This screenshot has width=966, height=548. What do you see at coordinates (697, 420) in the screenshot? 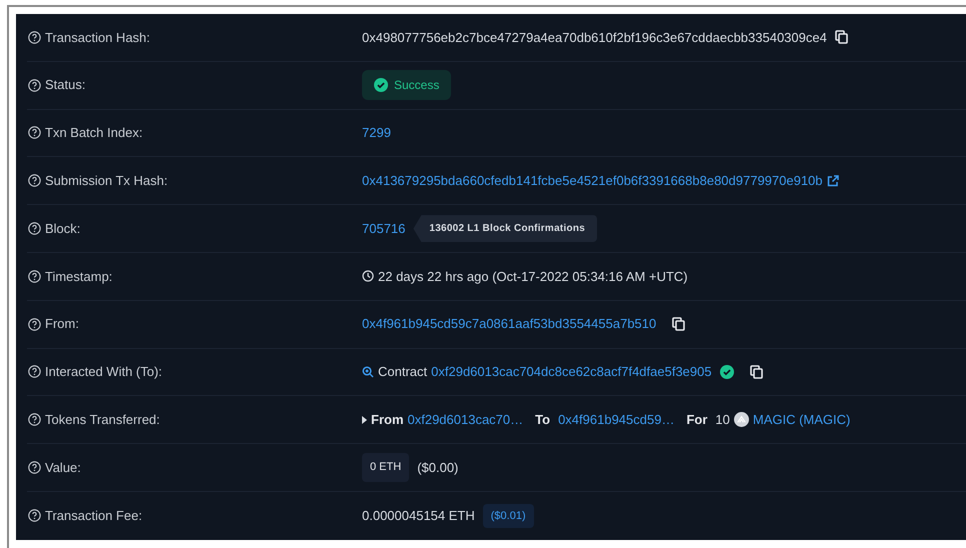
I see `for-label: For` at bounding box center [697, 420].